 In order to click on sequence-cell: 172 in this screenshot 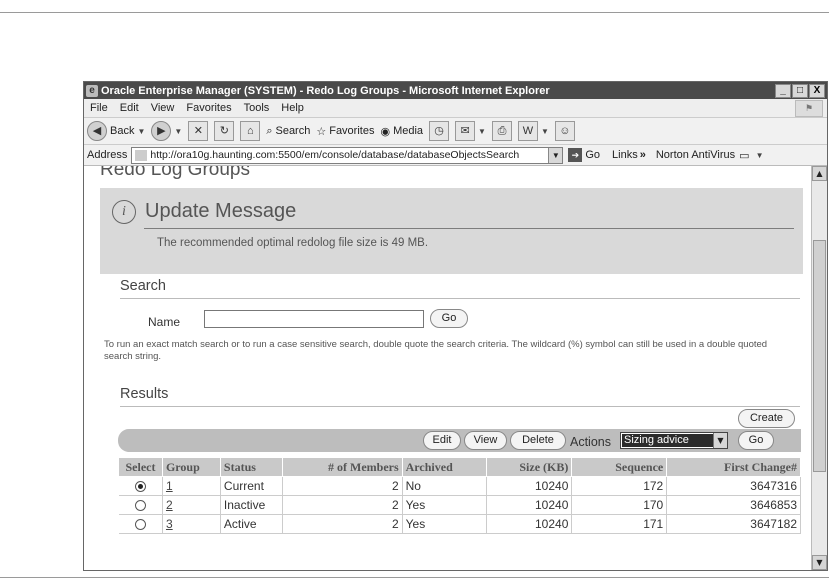, I will do `click(619, 486)`.